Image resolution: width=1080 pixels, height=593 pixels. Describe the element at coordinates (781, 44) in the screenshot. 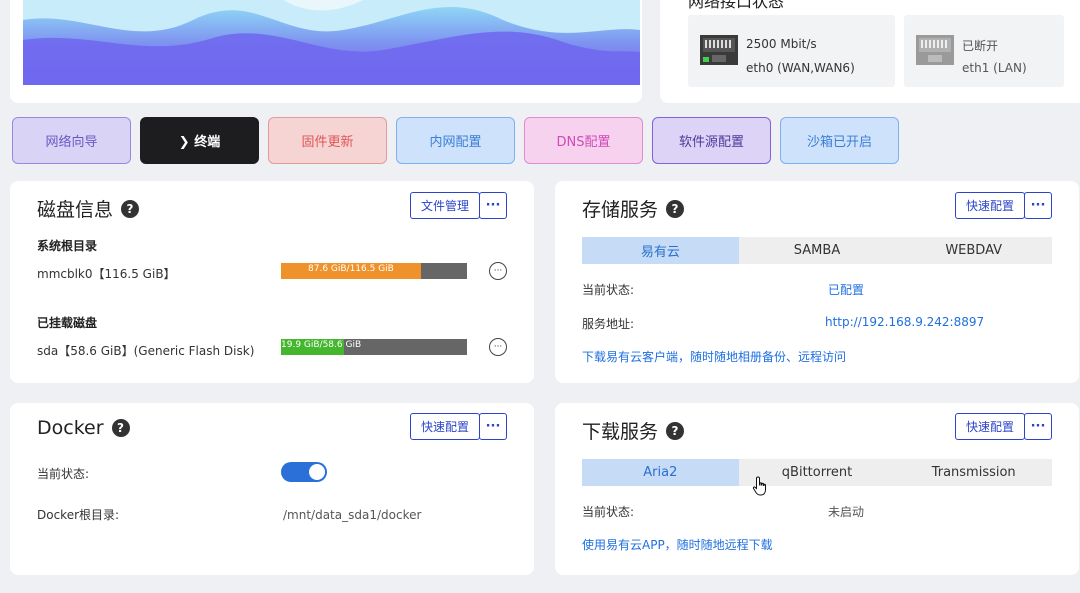

I see `port-eth0-speed: 2500 Mbit/s` at that location.